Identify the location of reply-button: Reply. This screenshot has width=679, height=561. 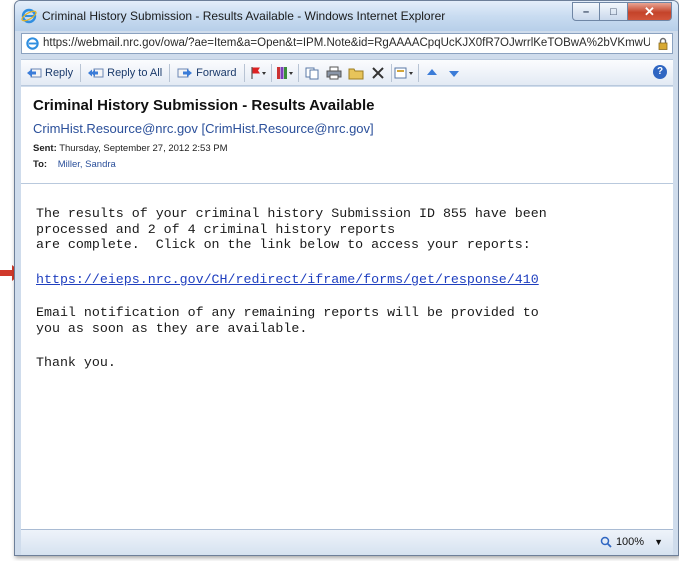
(49, 73).